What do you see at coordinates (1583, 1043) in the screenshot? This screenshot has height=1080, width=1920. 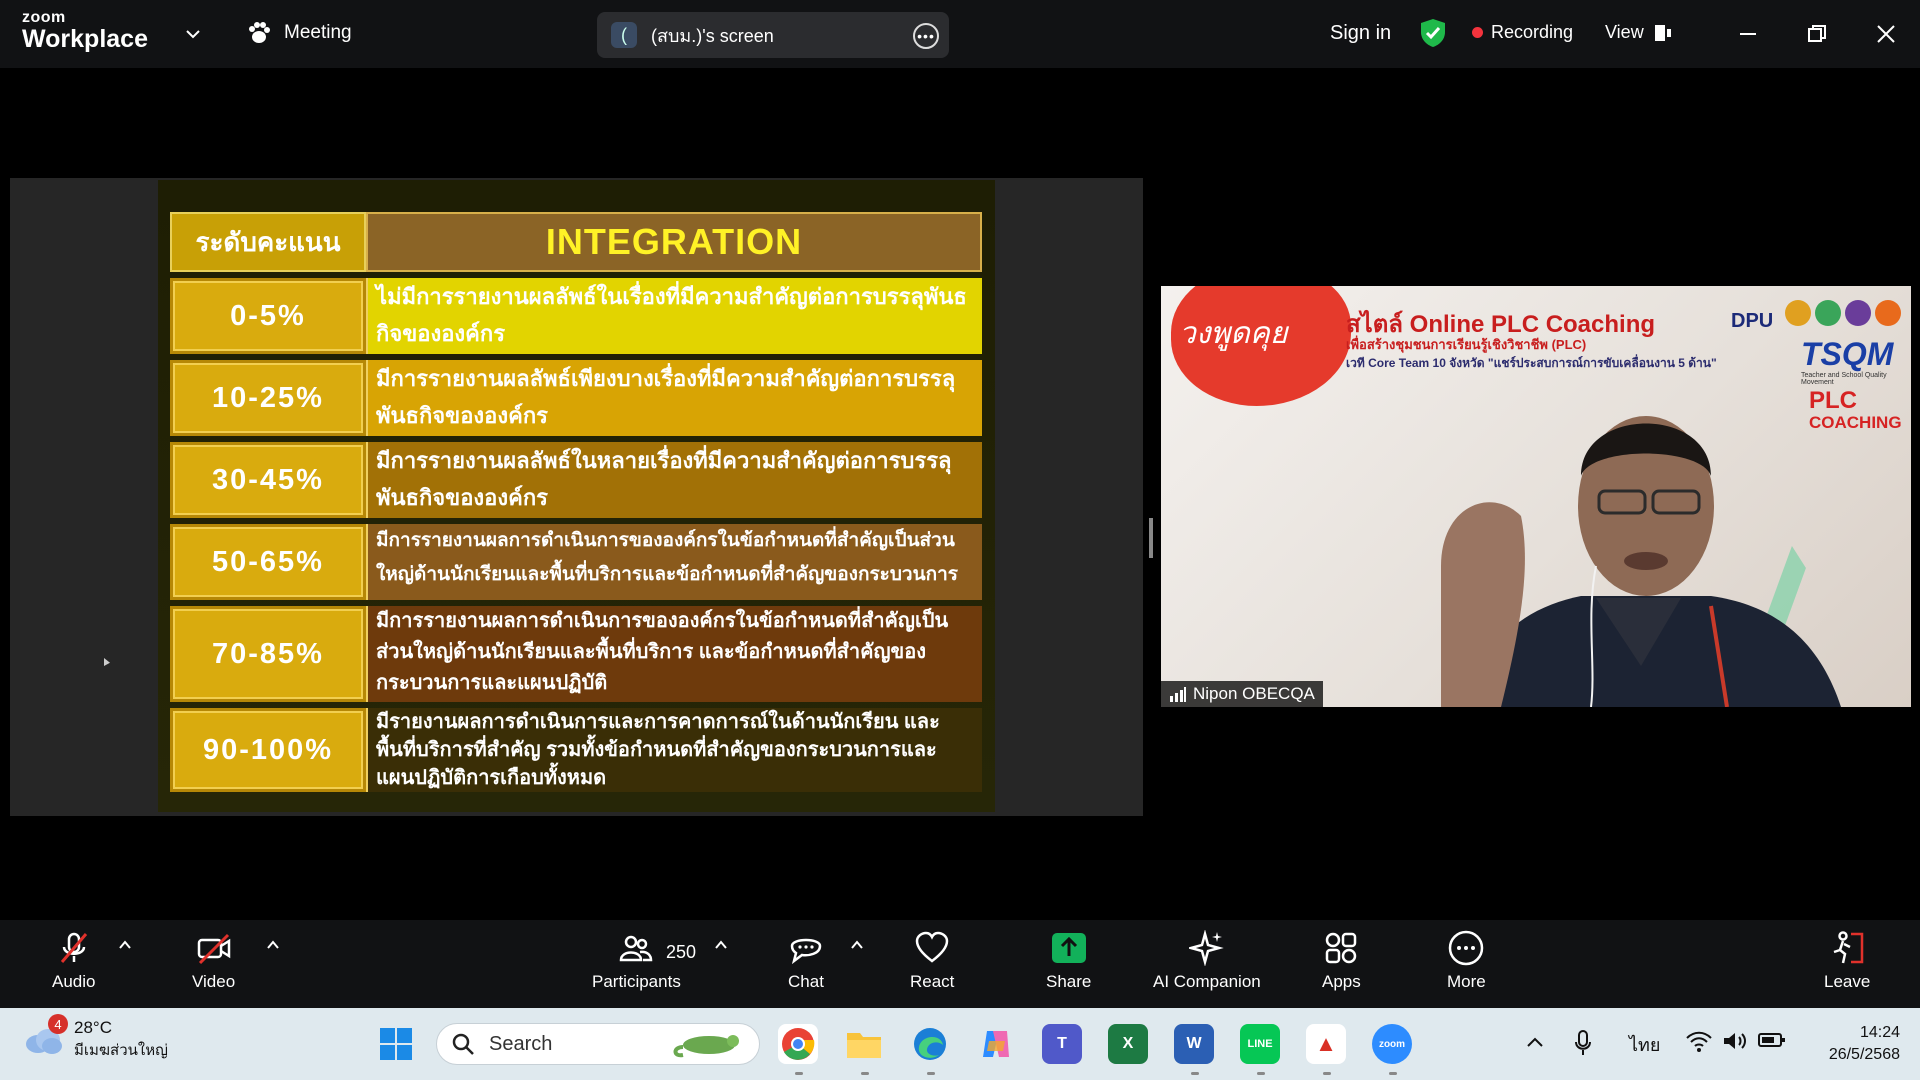 I see `microphone-icon` at bounding box center [1583, 1043].